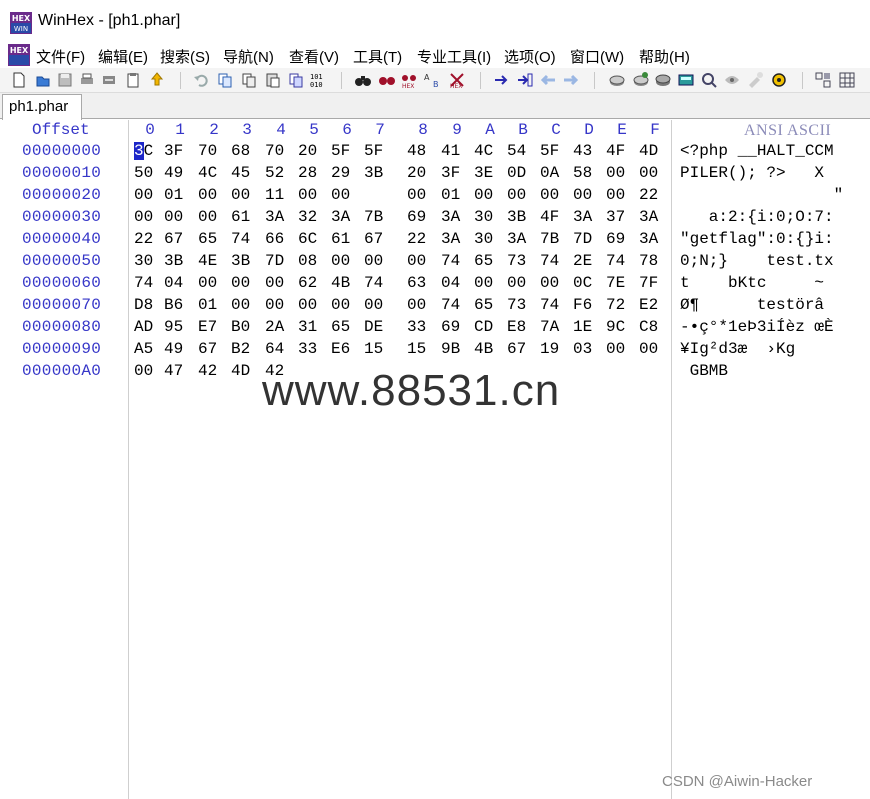 The height and width of the screenshot is (799, 870). What do you see at coordinates (771, 151) in the screenshot?
I see `ascii-text: <?php __HALT_CCM` at bounding box center [771, 151].